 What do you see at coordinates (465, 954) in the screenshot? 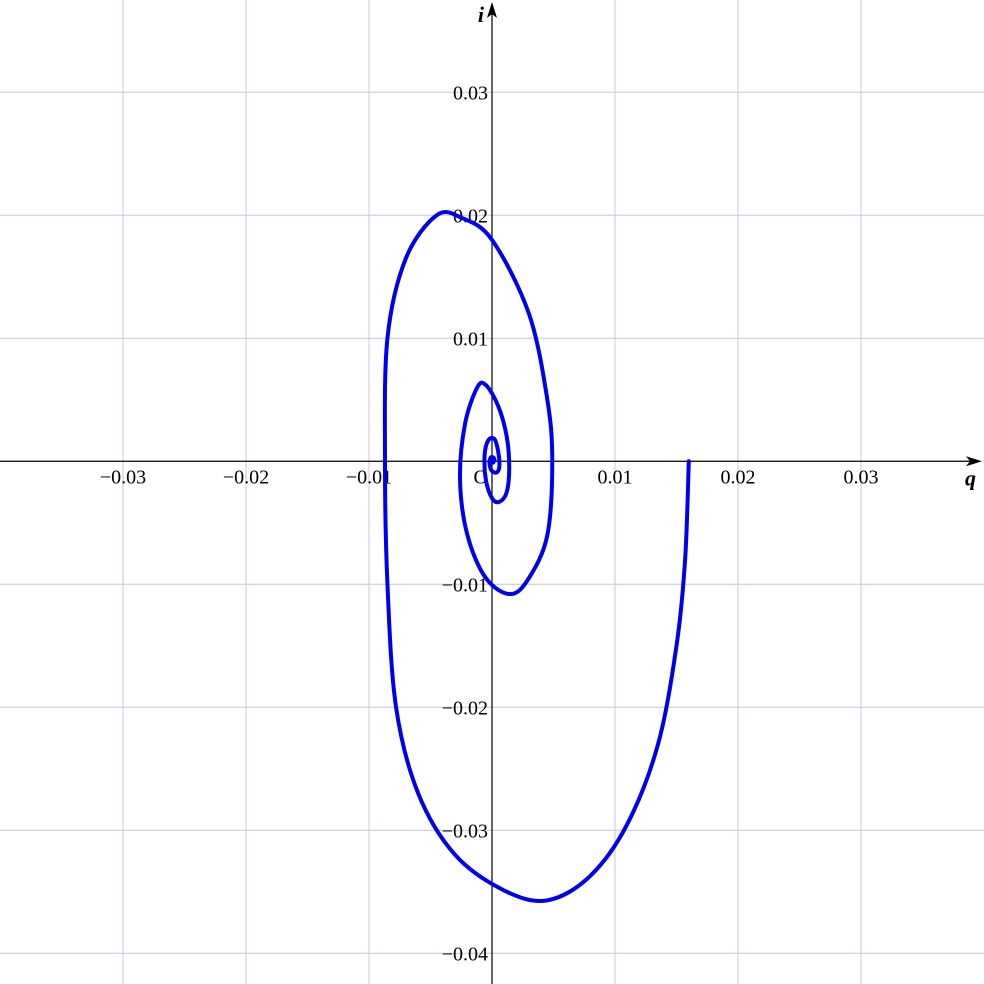
I see `y-tick-label: −0.04` at bounding box center [465, 954].